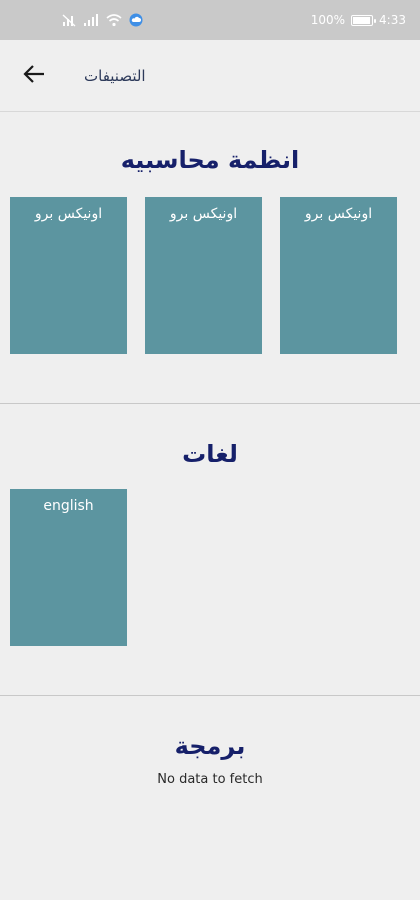  What do you see at coordinates (210, 746) in the screenshot?
I see `section-title-programming: برمجة` at bounding box center [210, 746].